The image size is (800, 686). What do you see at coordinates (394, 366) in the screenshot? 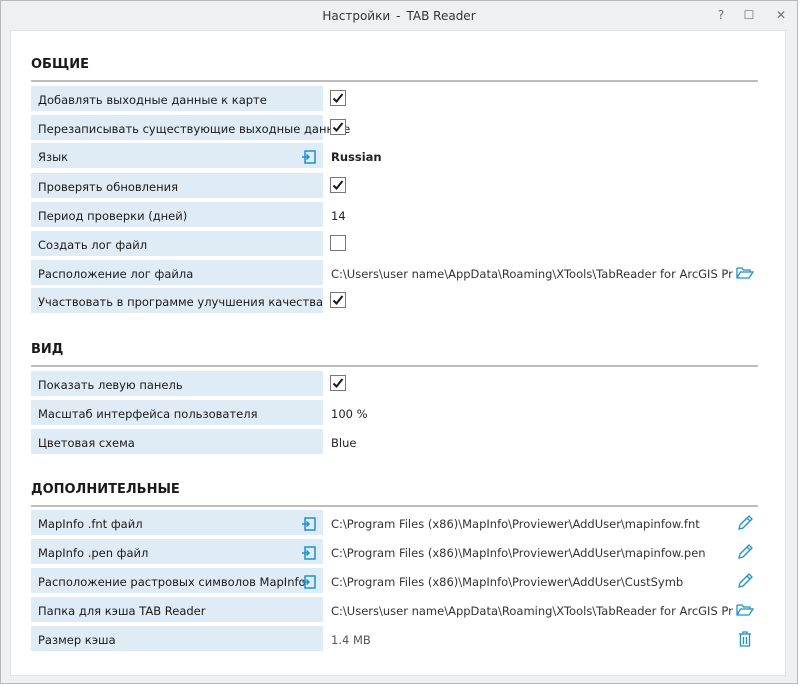
I see `section-view-divider` at bounding box center [394, 366].